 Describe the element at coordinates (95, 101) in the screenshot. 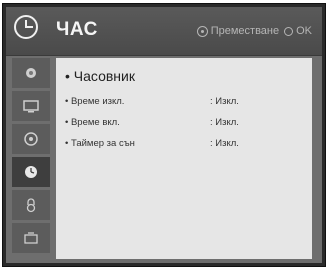

I see `row-label: • Време изкл.` at that location.